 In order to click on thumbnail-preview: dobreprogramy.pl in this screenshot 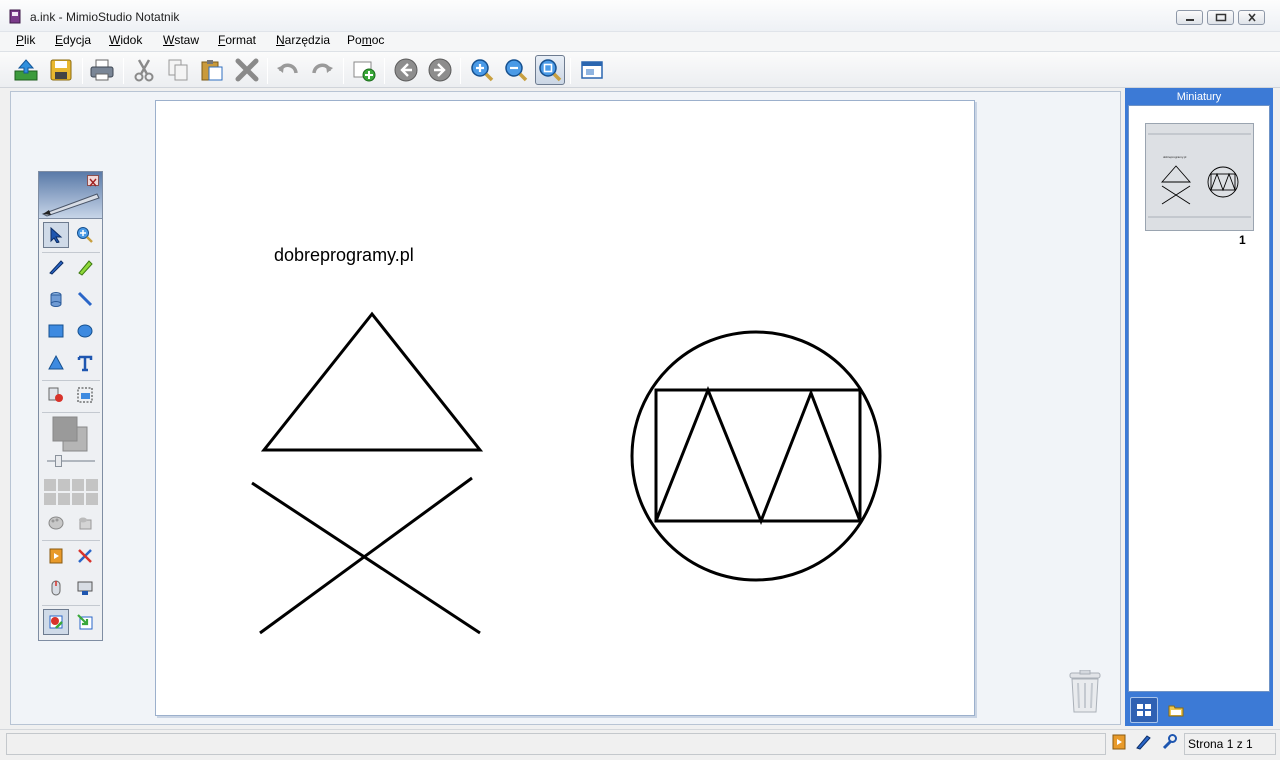, I will do `click(1199, 175)`.